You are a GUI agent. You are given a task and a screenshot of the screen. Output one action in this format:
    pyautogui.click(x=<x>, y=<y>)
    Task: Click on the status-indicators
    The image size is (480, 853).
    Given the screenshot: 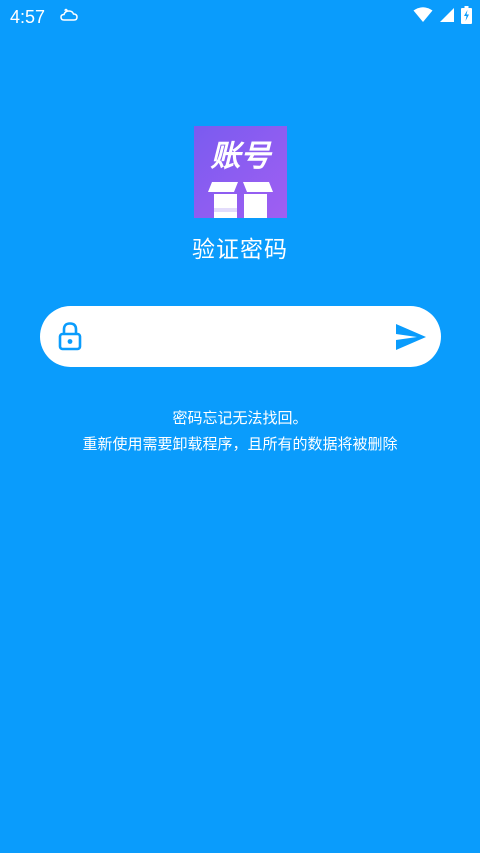 What is the action you would take?
    pyautogui.click(x=442, y=17)
    